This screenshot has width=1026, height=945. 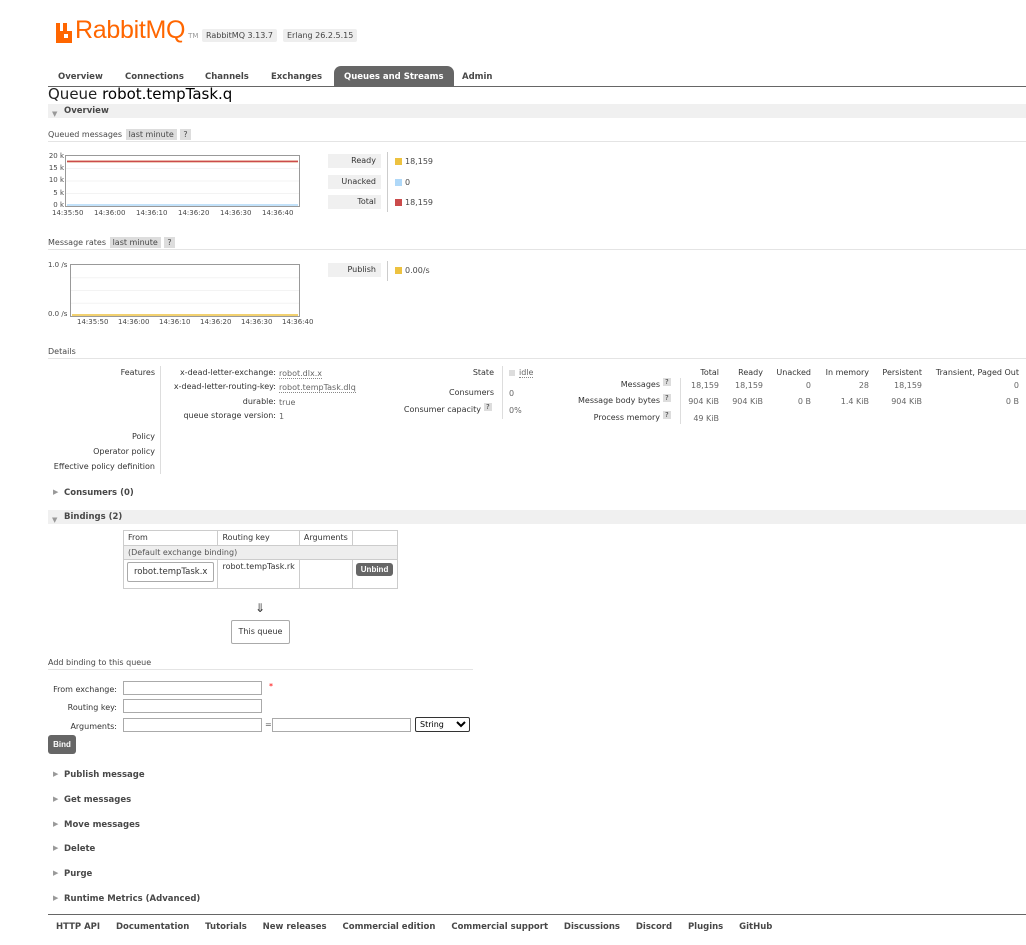 I want to click on routing-key-input, so click(x=192, y=706).